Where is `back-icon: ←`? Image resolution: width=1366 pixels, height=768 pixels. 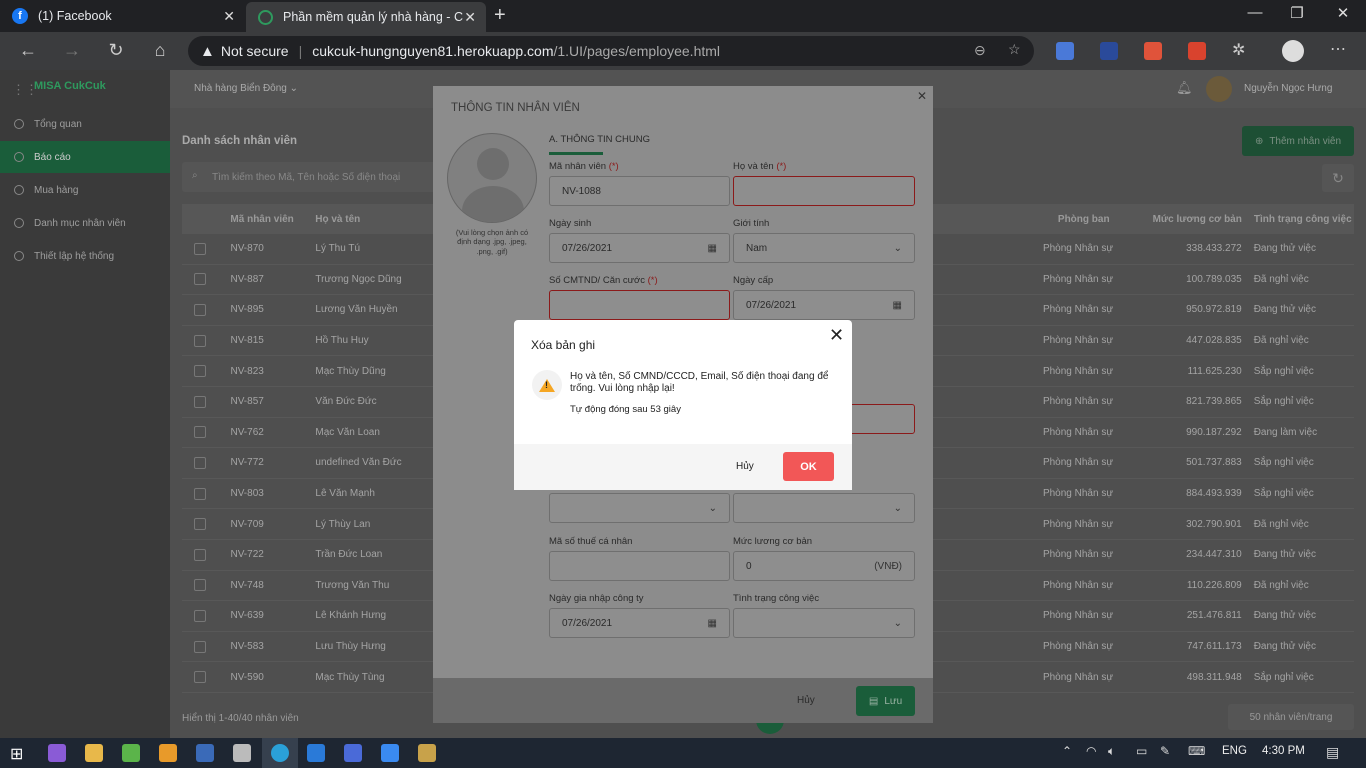
back-icon: ← is located at coordinates (28, 50).